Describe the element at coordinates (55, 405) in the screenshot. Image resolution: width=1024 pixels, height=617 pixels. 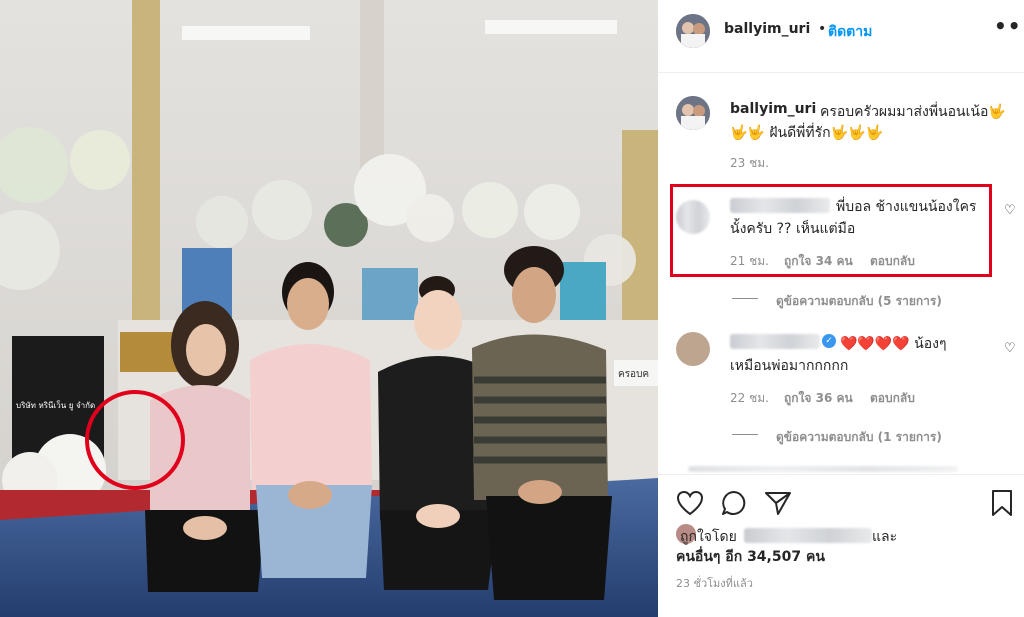
I see `sign-left-text: บริษัท หรินีเว็น ยู จำกัด` at that location.